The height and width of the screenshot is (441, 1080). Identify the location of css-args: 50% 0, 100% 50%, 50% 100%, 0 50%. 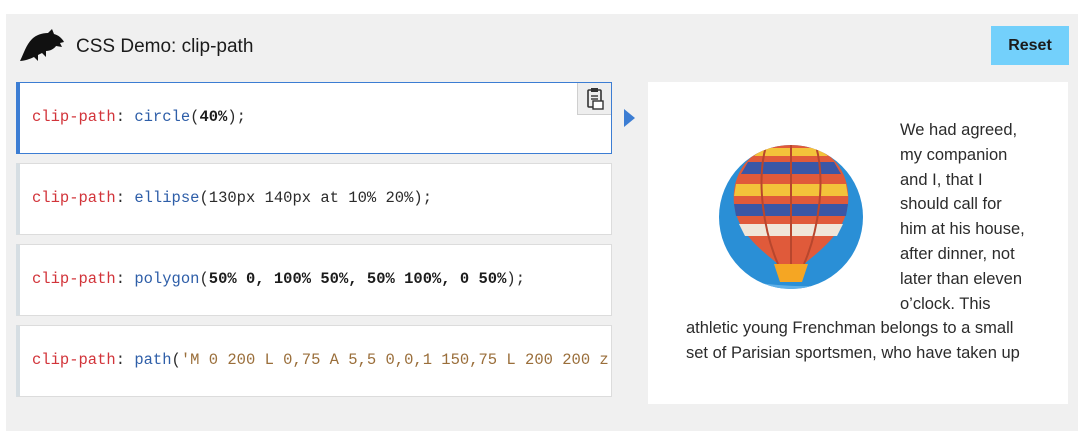
(357, 279).